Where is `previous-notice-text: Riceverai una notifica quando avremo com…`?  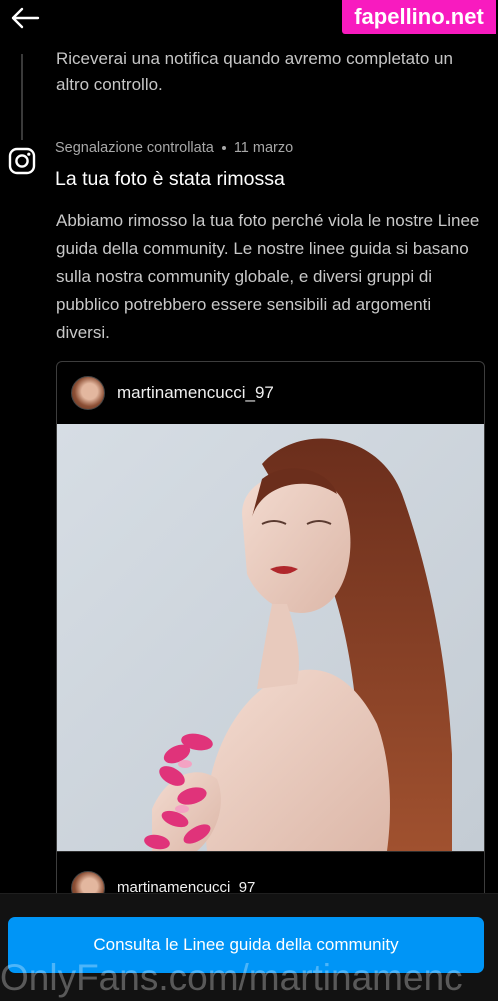
previous-notice-text: Riceverai una notifica quando avremo com… is located at coordinates (254, 71).